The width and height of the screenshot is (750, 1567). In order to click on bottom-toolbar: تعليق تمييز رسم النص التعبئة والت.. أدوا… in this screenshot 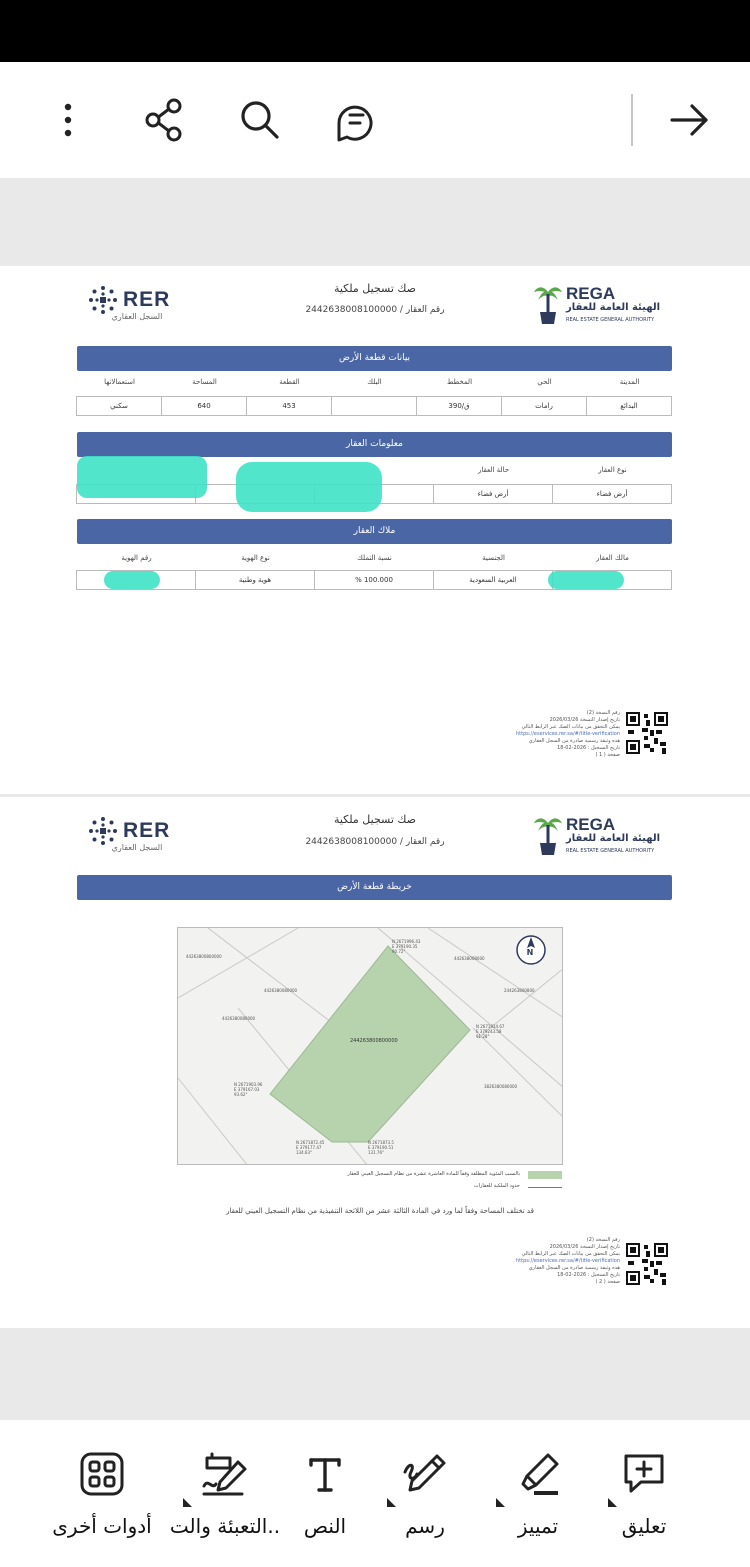, I will do `click(375, 1493)`.